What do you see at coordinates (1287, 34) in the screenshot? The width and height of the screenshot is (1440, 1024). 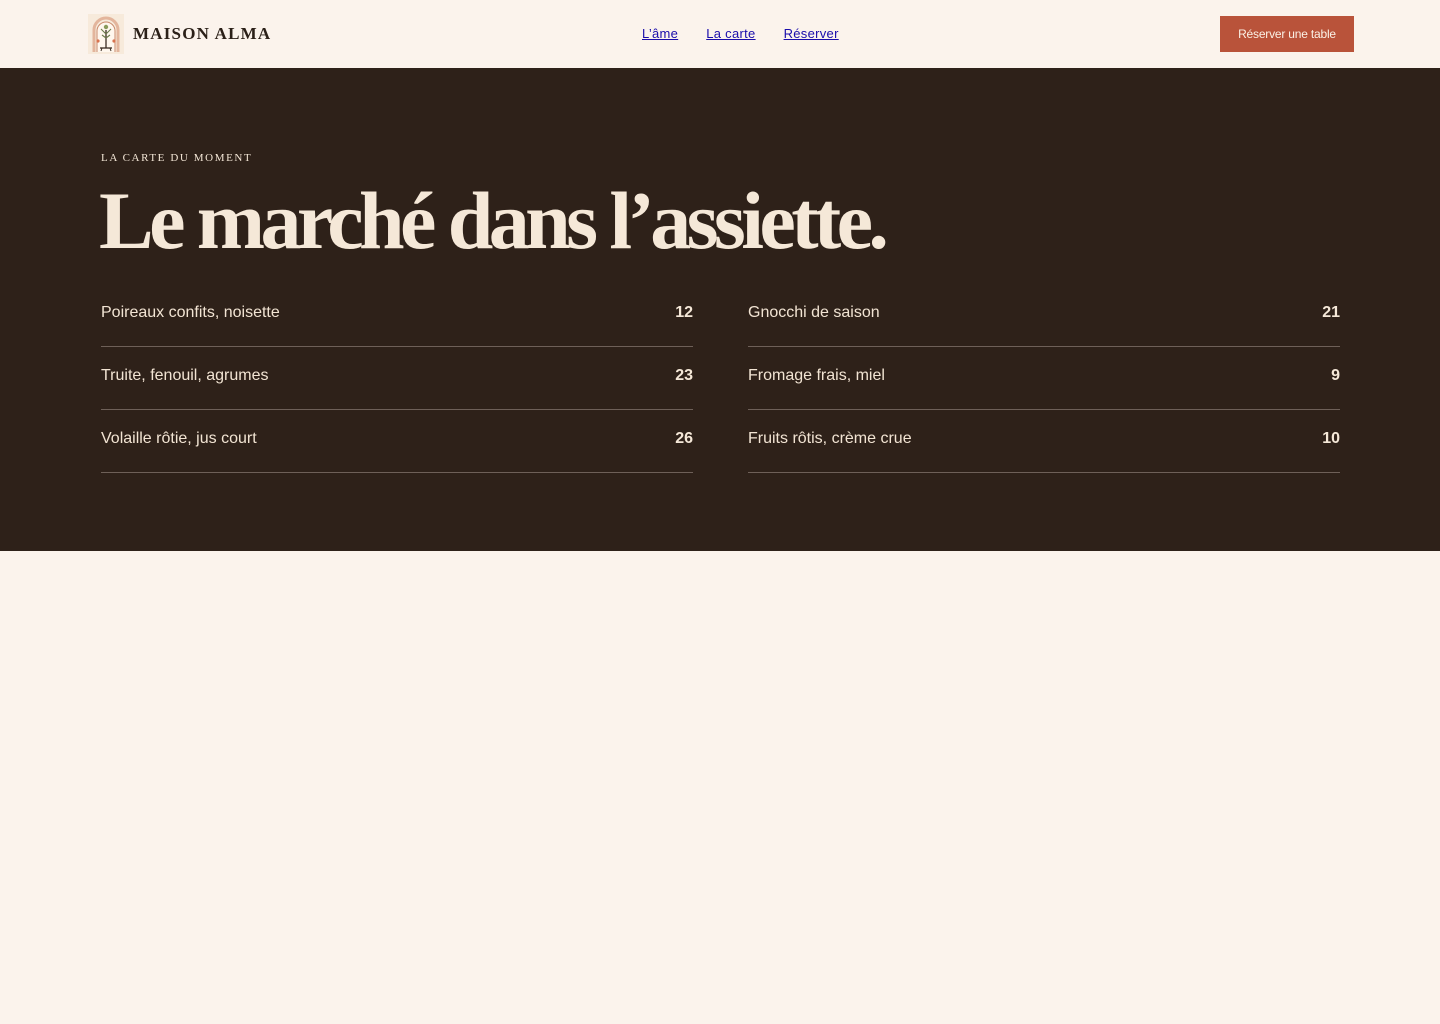 I see `reserve-table-button: Réserver une table` at bounding box center [1287, 34].